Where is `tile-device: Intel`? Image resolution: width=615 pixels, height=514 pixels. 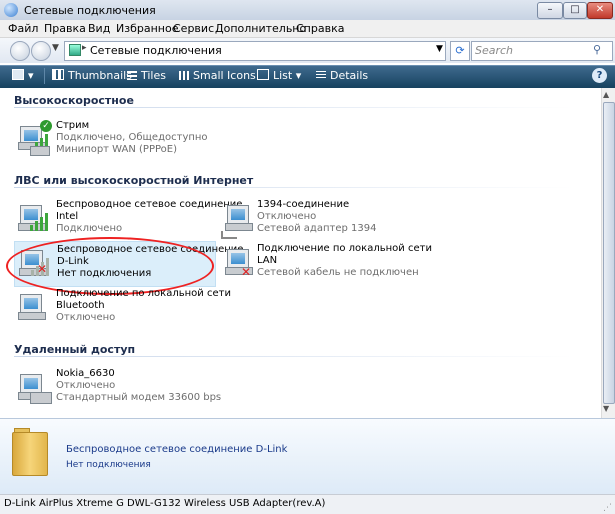 tile-device: Intel is located at coordinates (67, 216).